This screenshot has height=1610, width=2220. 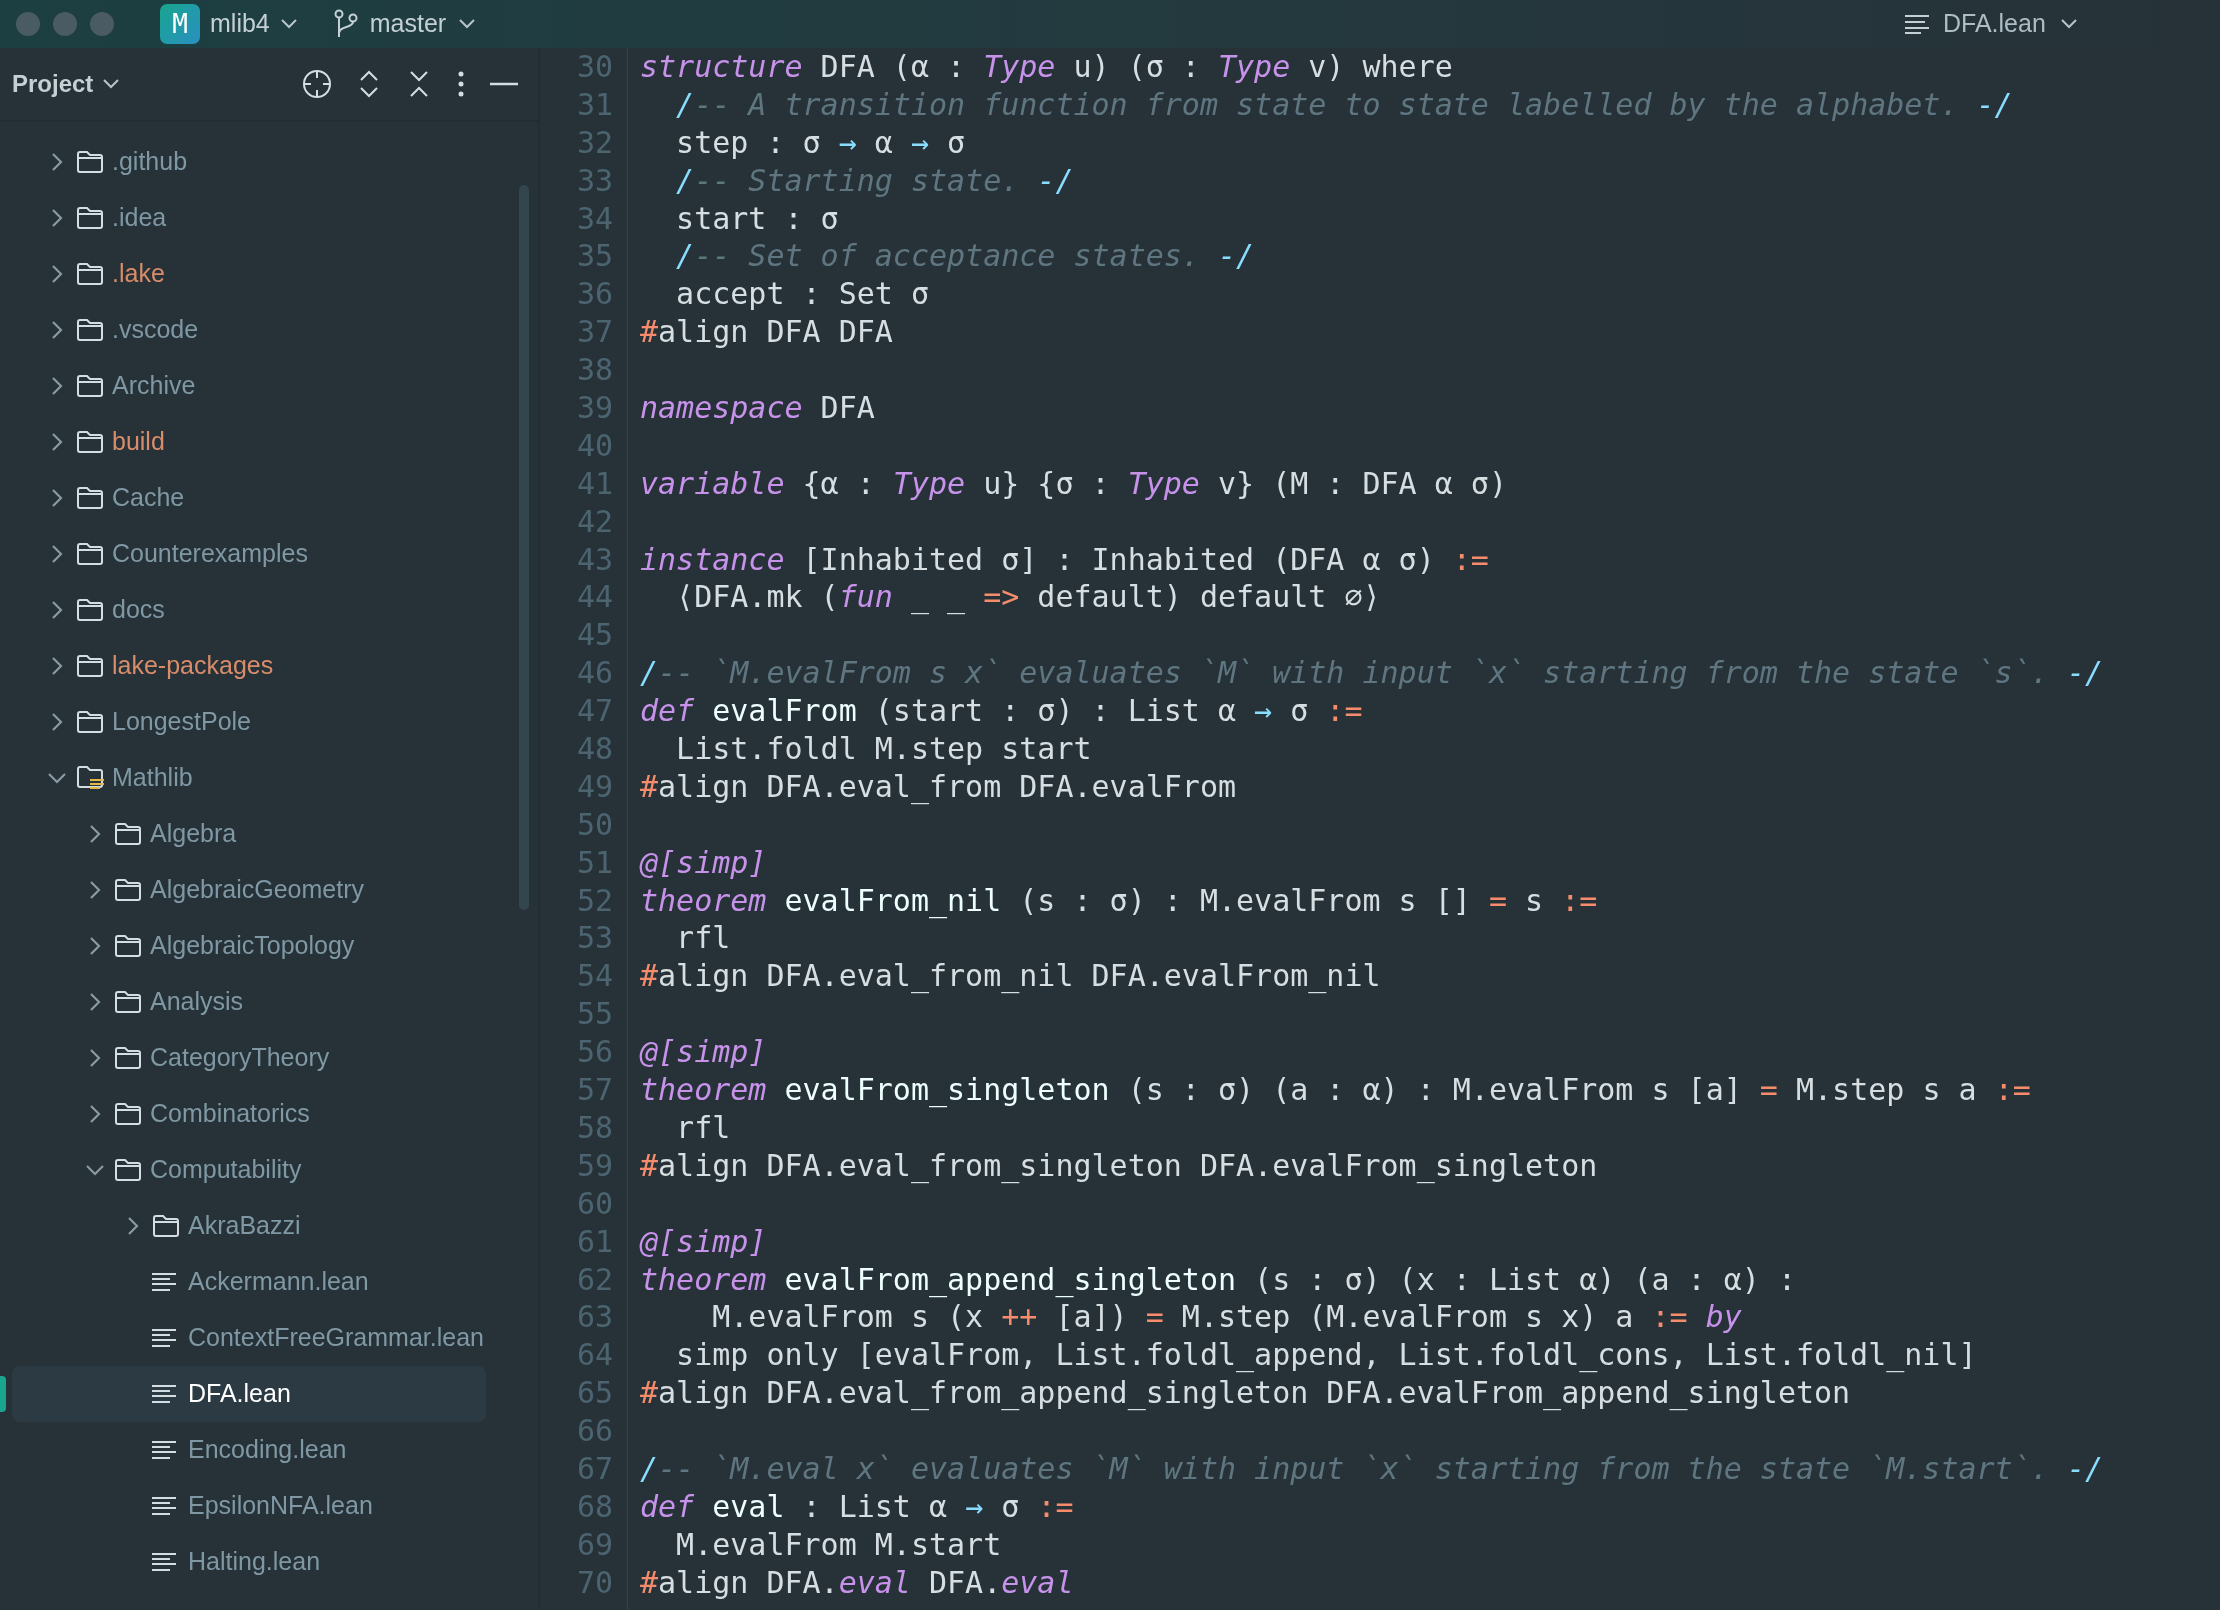 I want to click on code-line: namespace DFA, so click(x=758, y=408).